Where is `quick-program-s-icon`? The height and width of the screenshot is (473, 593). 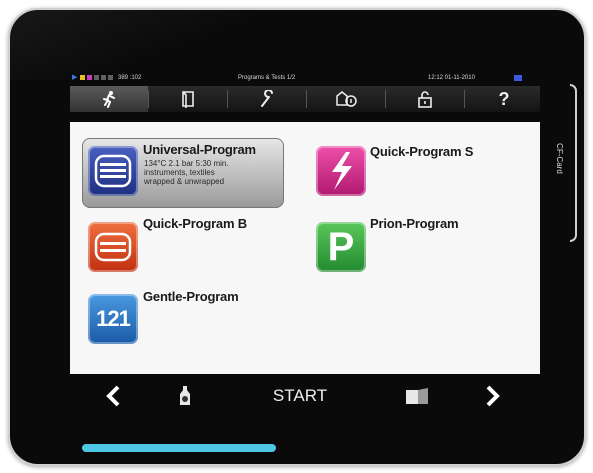 quick-program-s-icon is located at coordinates (341, 171).